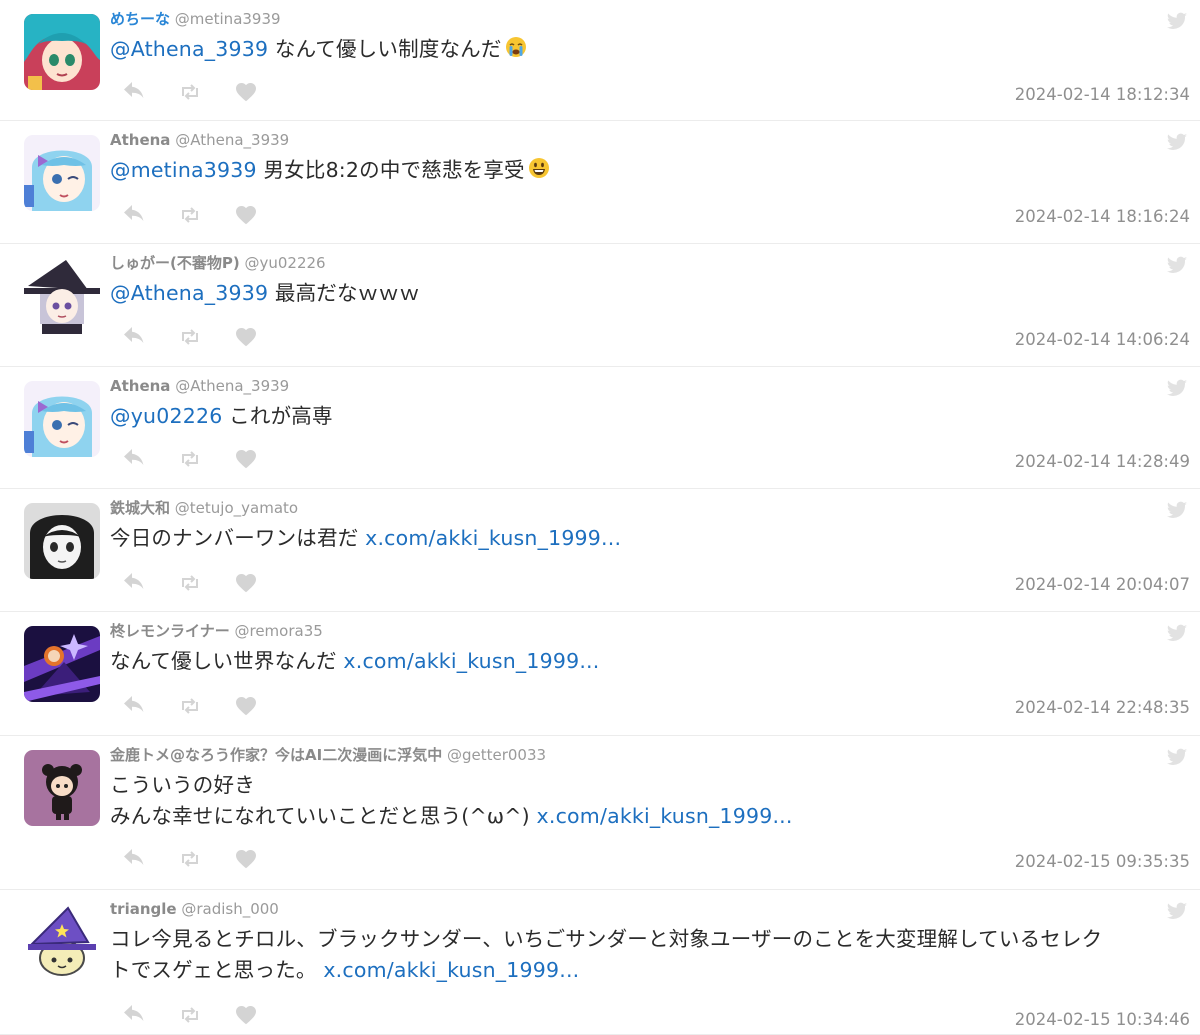 The width and height of the screenshot is (1200, 1035). I want to click on mention-link: @yu02226, so click(166, 416).